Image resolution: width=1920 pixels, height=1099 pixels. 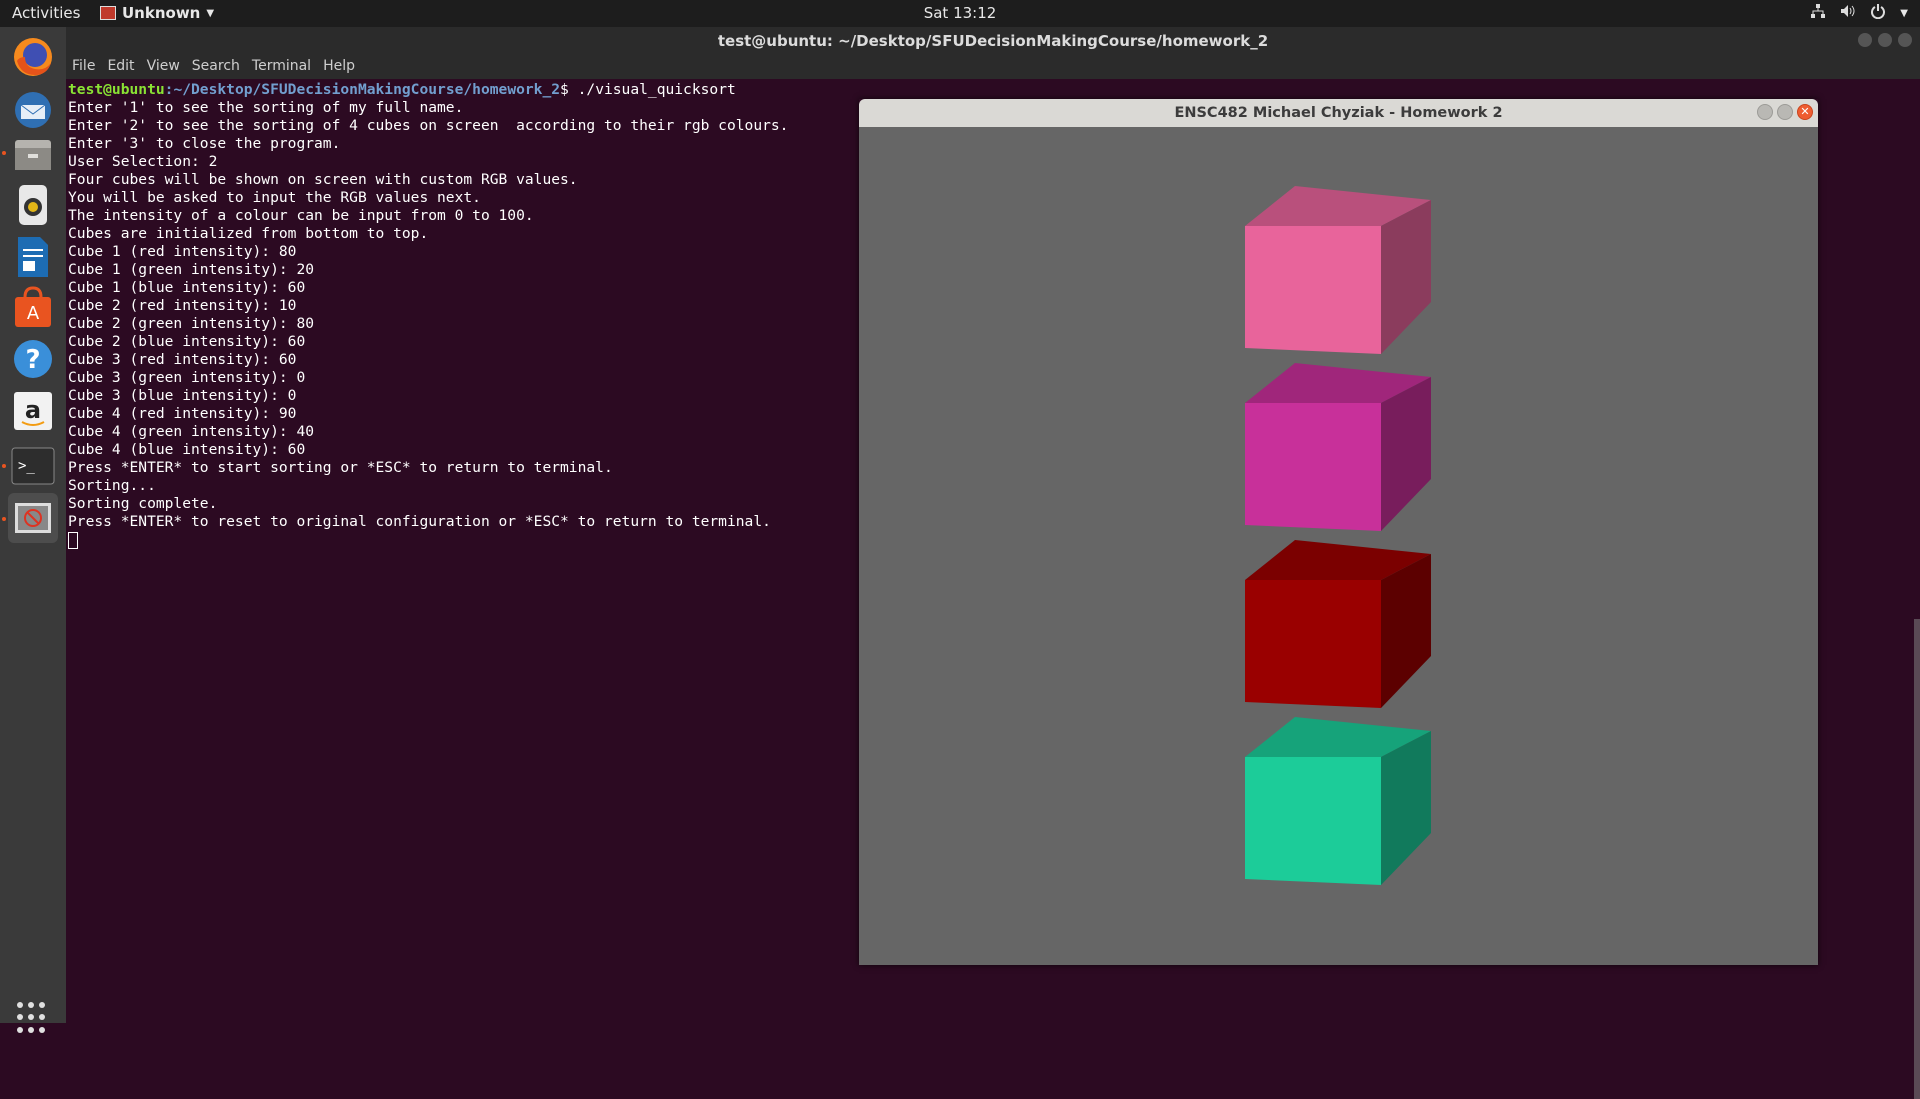 I want to click on top-bar: Activities Unknown ▼ Sat 13:12 ▼, so click(x=960, y=13).